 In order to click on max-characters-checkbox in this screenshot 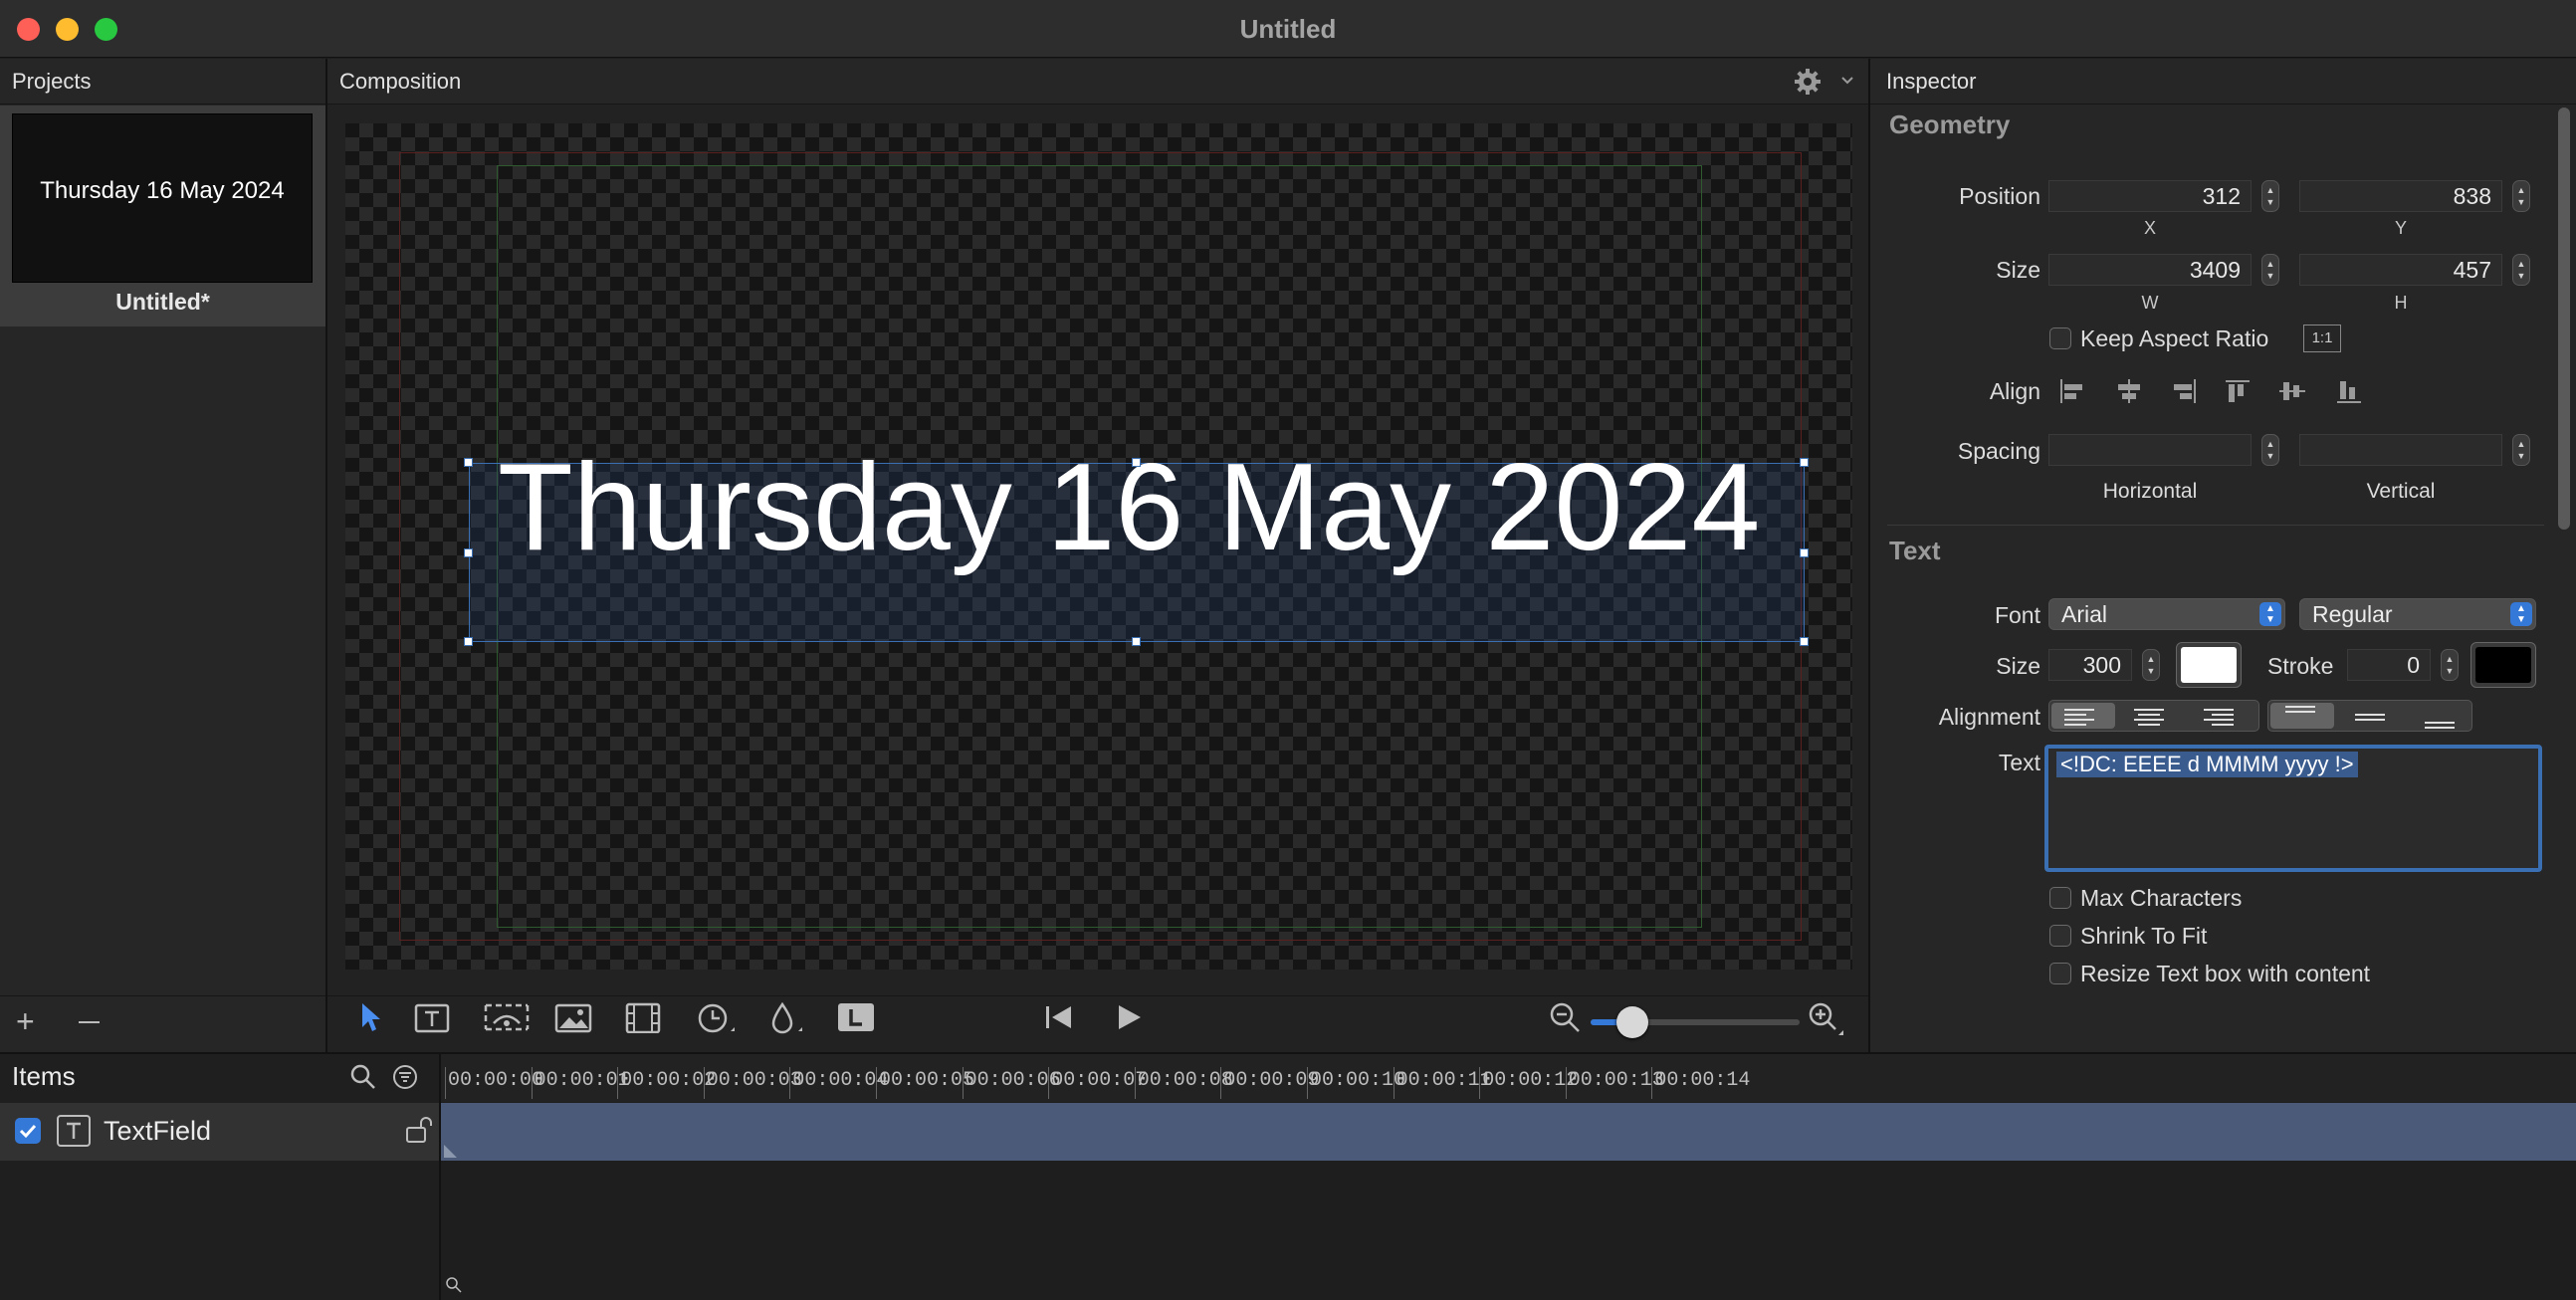, I will do `click(2060, 898)`.